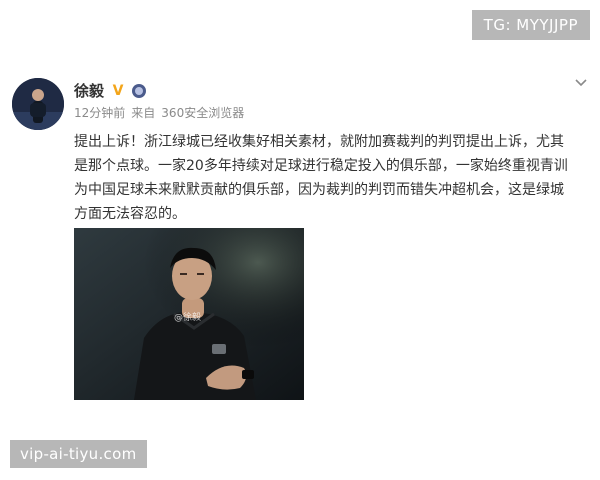 The width and height of the screenshot is (600, 480). I want to click on level-badge-icon, so click(139, 90).